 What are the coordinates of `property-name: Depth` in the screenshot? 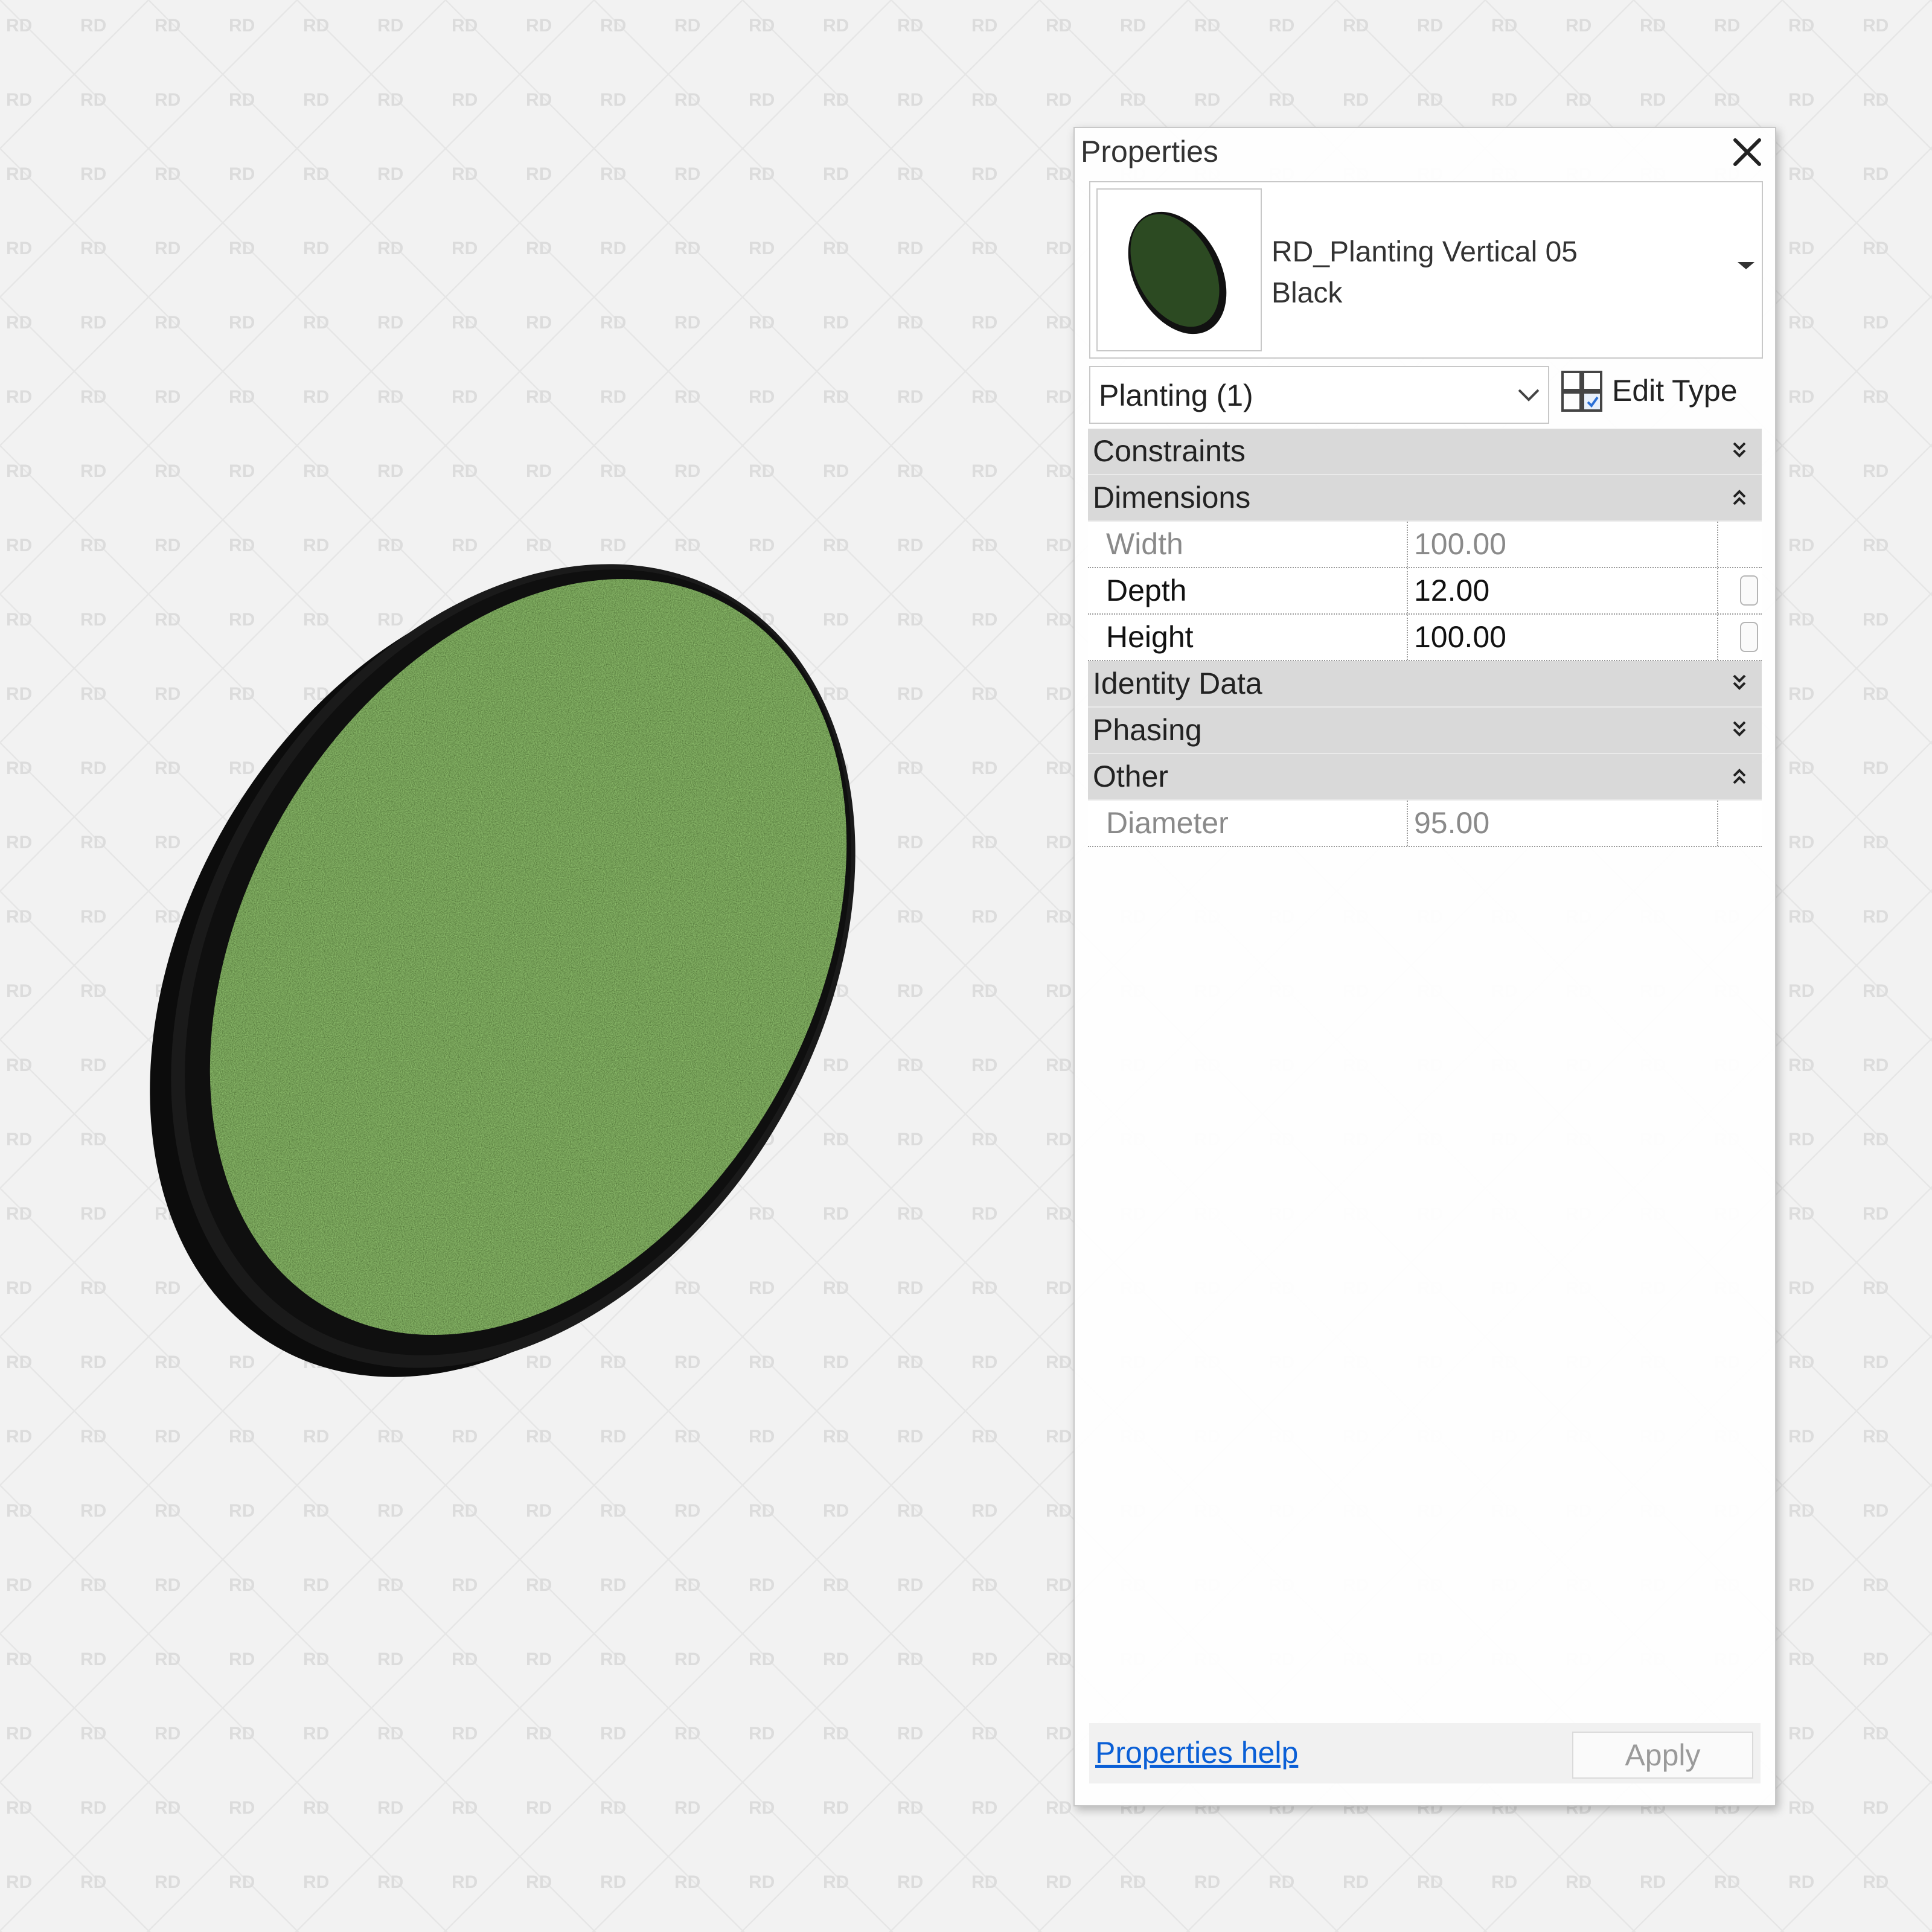 It's located at (1146, 590).